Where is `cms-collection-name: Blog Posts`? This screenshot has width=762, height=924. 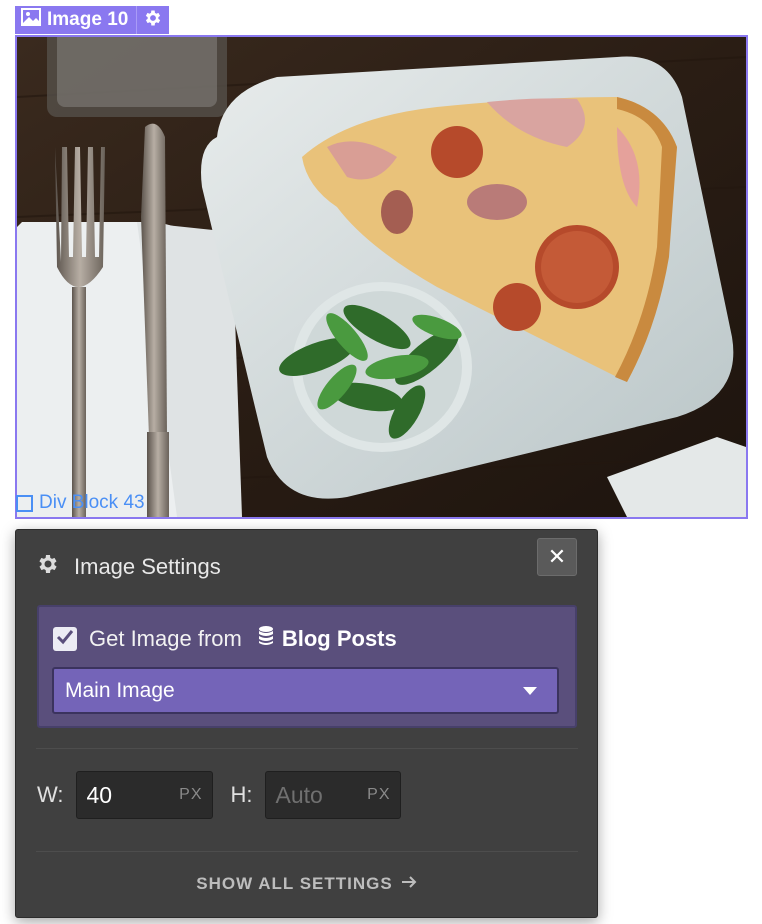
cms-collection-name: Blog Posts is located at coordinates (339, 638).